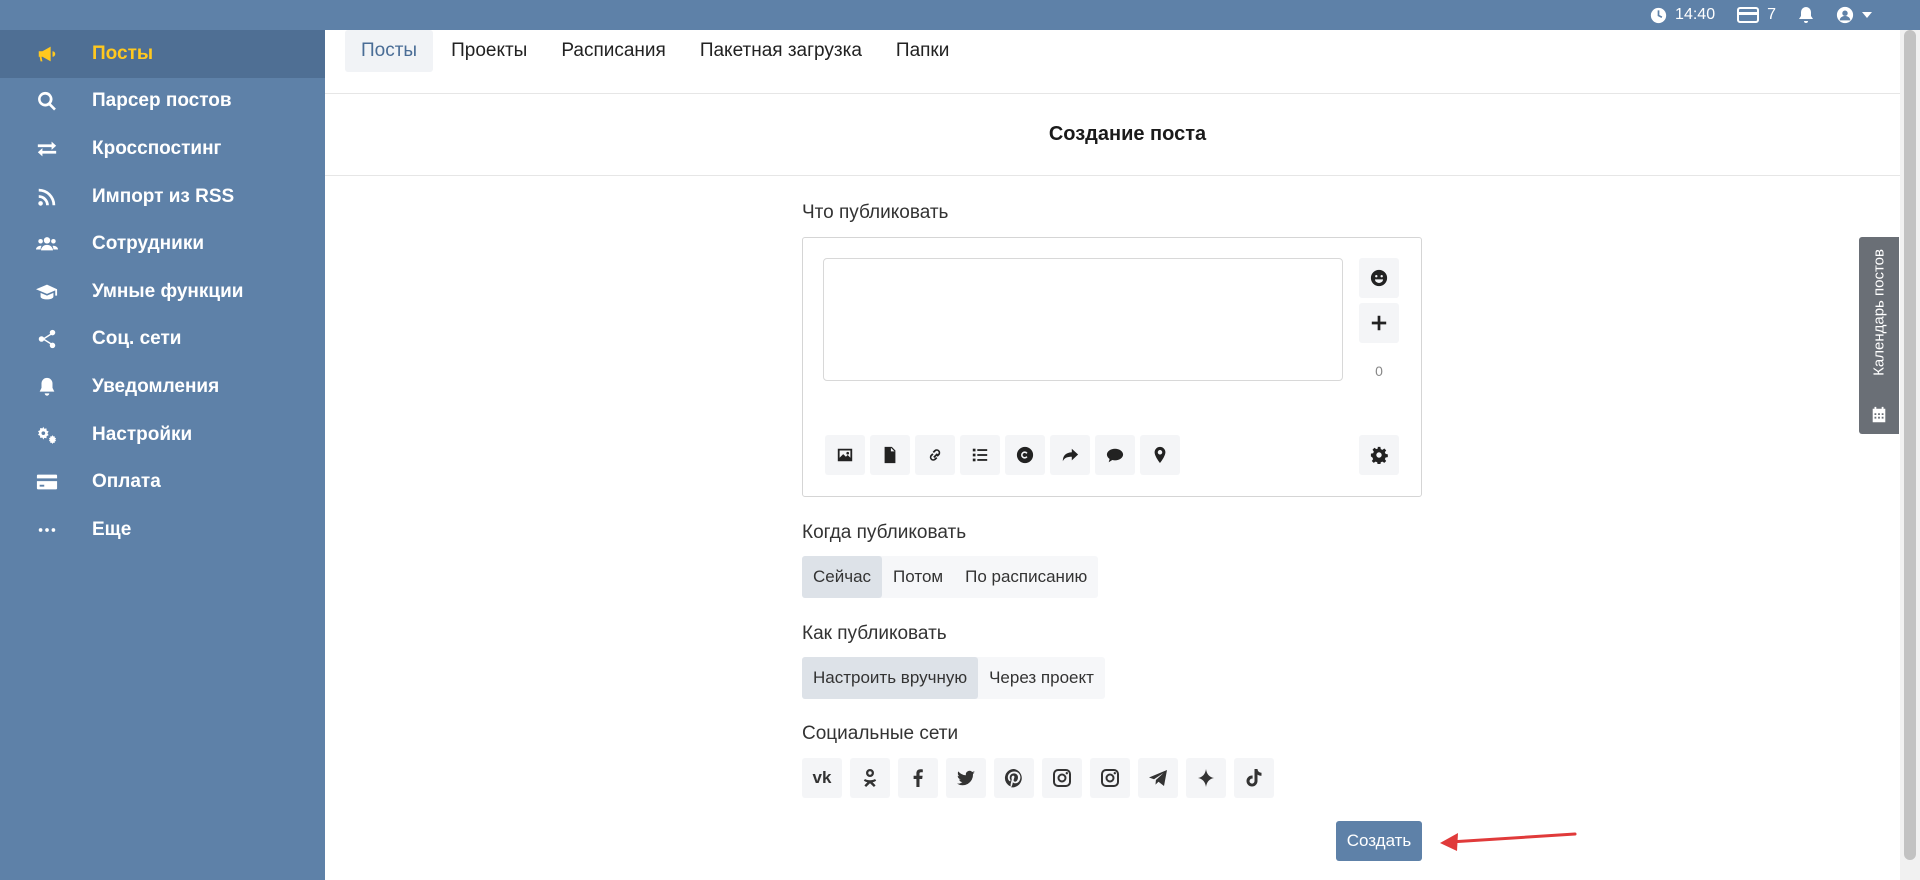  I want to click on social-vk-button: vk, so click(822, 778).